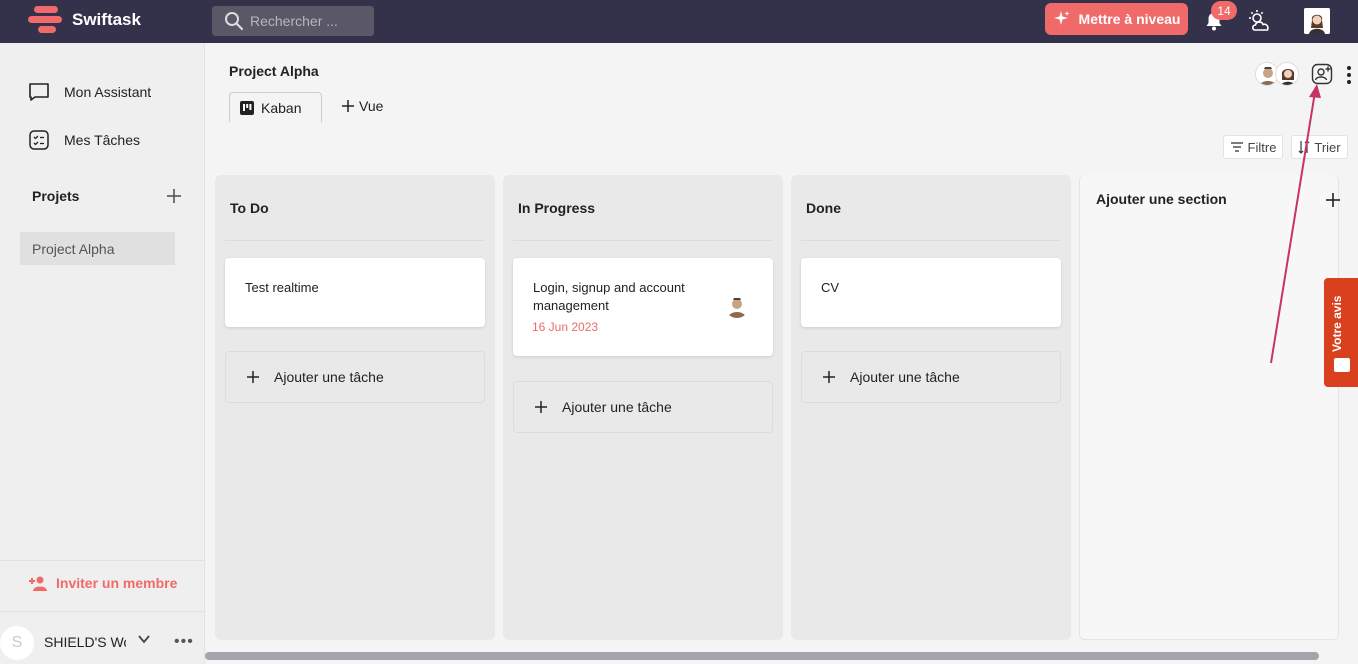  I want to click on user-avatar, so click(1317, 21).